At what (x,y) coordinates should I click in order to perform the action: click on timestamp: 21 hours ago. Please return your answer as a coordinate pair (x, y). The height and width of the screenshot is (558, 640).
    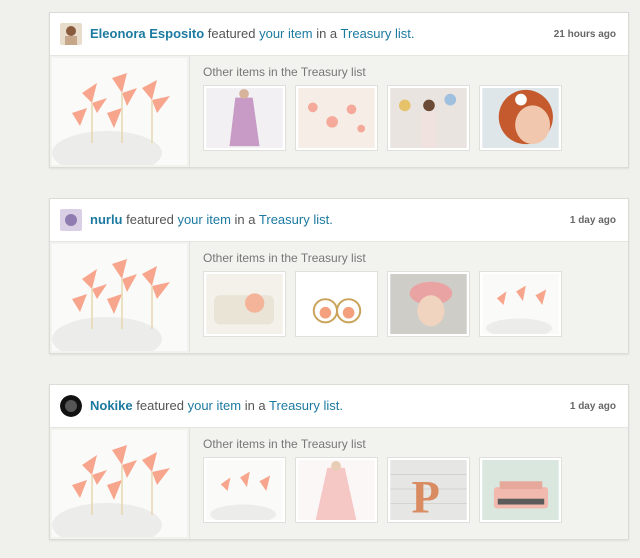
    Looking at the image, I should click on (584, 34).